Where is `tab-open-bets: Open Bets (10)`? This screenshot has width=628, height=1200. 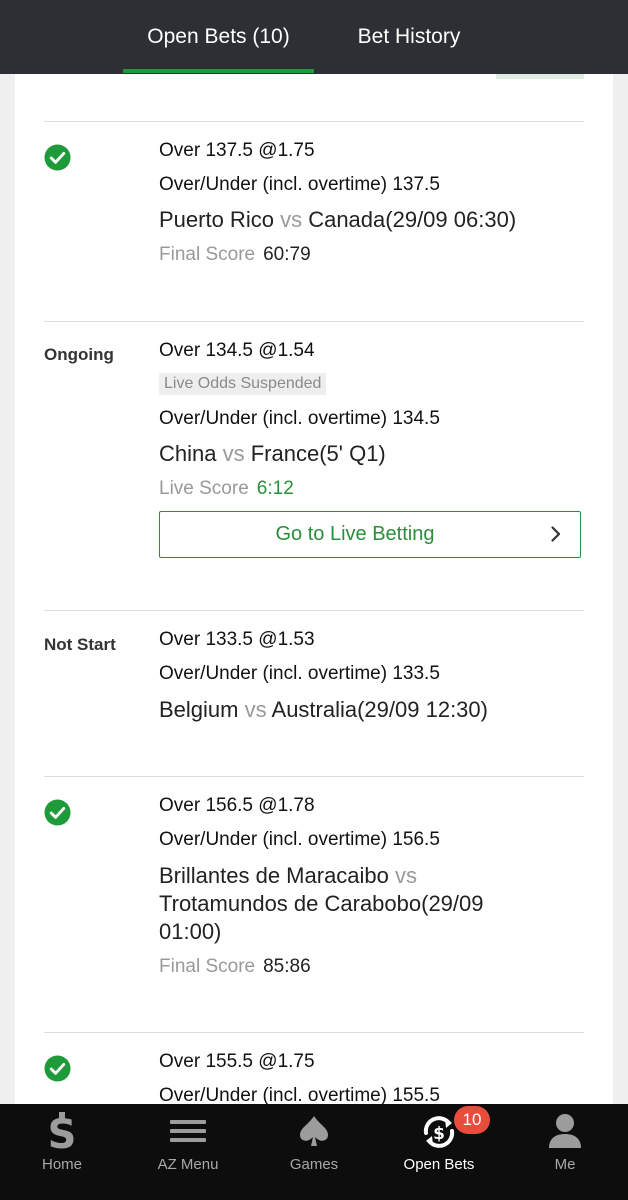 tab-open-bets: Open Bets (10) is located at coordinates (218, 37).